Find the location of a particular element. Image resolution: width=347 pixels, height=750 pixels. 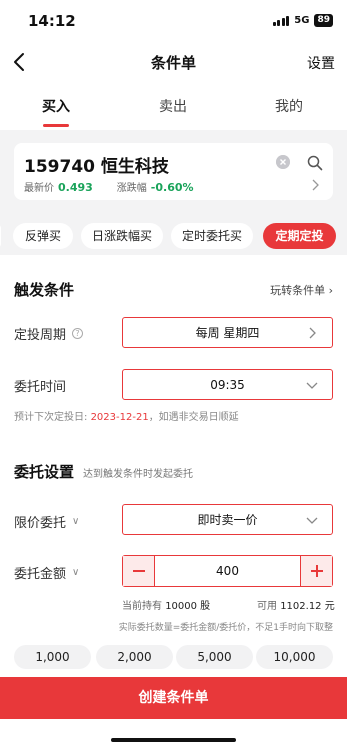

increase-amount-button is located at coordinates (316, 571).